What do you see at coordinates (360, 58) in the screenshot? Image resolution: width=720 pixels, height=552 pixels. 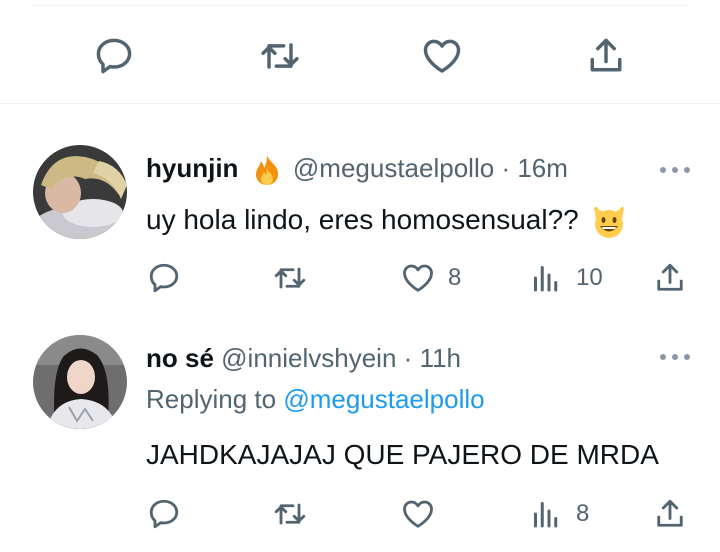 I see `main-tweet-actions` at bounding box center [360, 58].